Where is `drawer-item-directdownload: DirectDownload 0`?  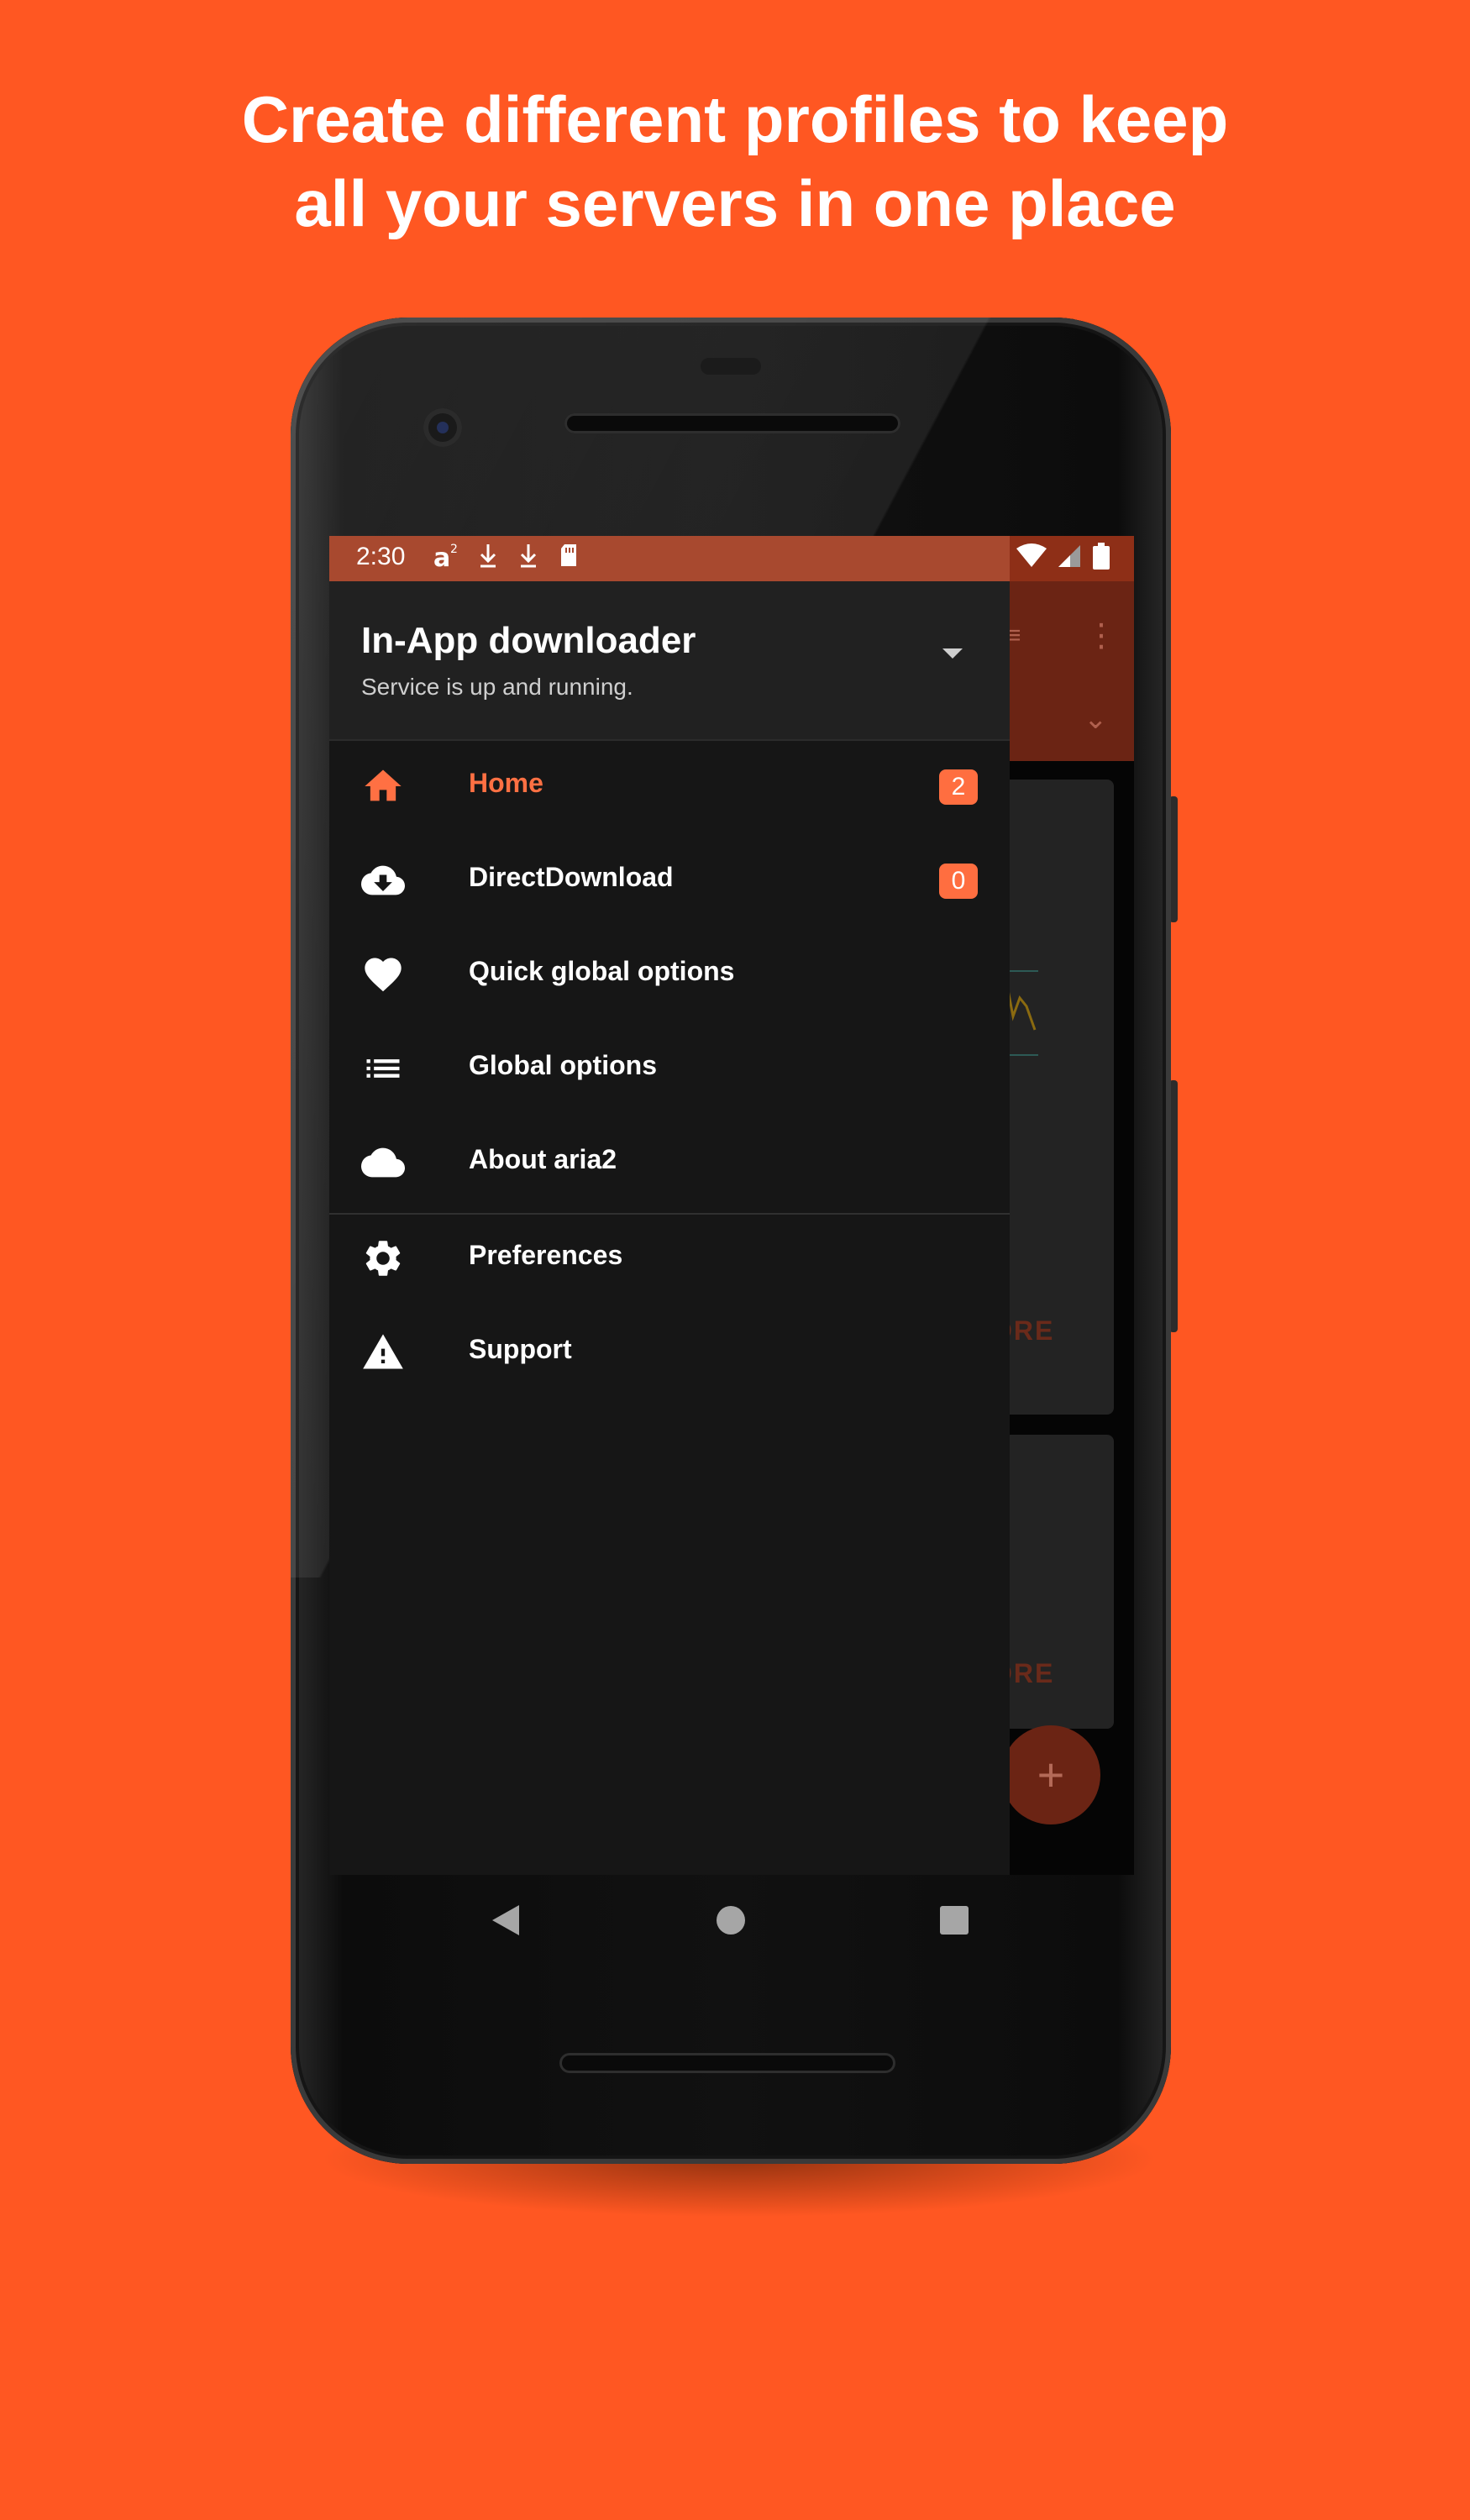 drawer-item-directdownload: DirectDownload 0 is located at coordinates (669, 880).